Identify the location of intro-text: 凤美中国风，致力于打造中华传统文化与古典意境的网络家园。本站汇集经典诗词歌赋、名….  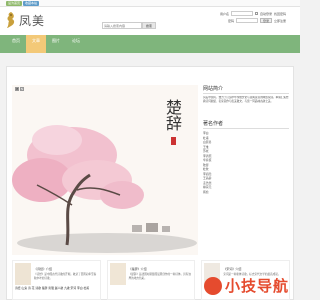
(246, 99).